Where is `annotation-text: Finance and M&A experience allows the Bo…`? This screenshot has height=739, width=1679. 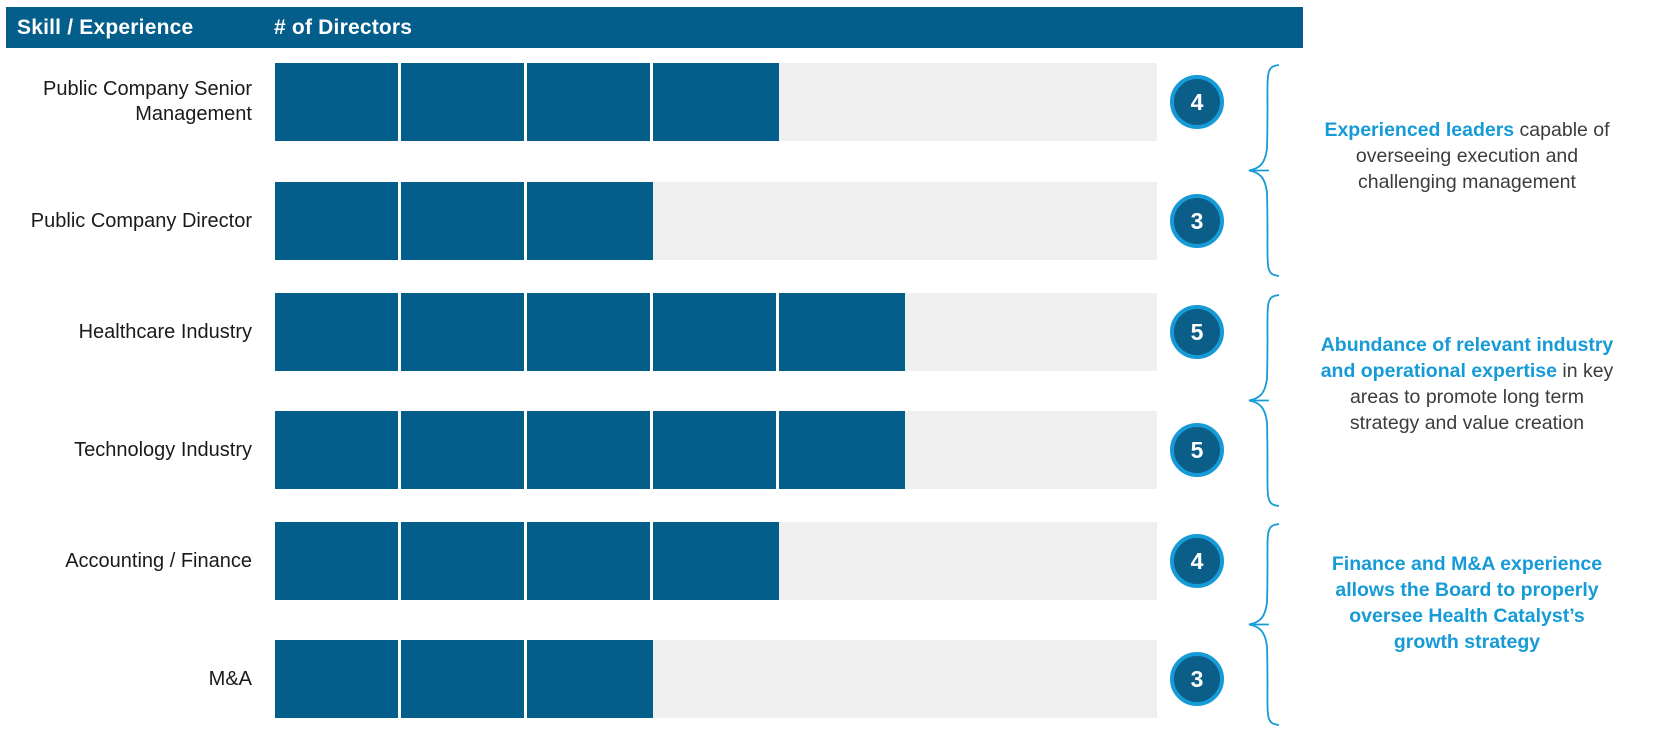
annotation-text: Finance and M&A experience allows the Bo… is located at coordinates (1467, 603).